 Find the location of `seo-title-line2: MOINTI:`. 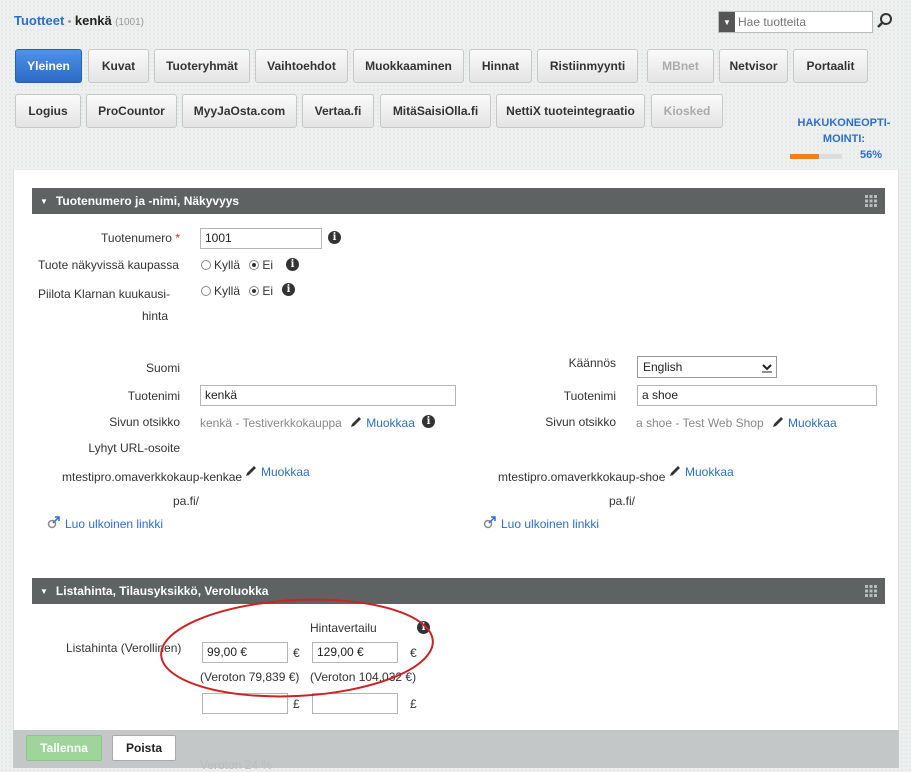

seo-title-line2: MOINTI: is located at coordinates (844, 139).